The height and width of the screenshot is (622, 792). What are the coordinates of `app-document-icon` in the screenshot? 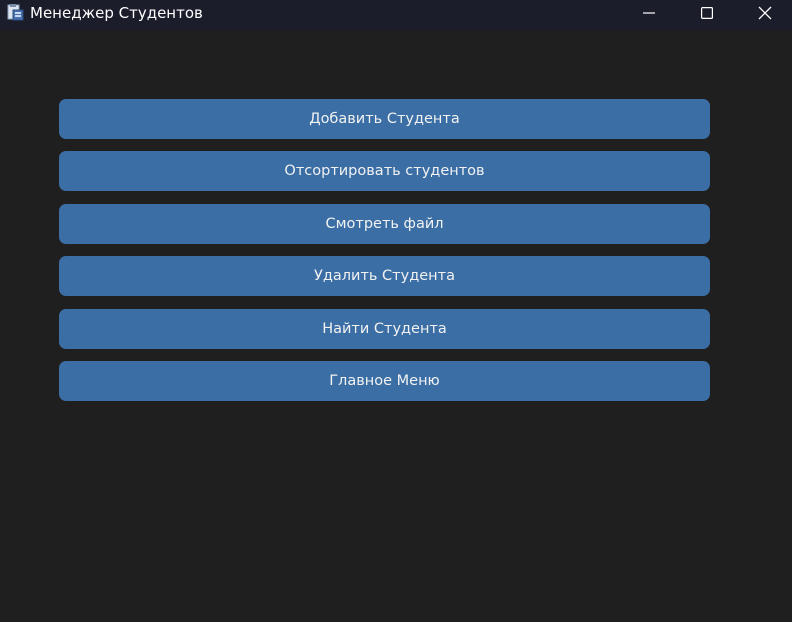 It's located at (15, 12).